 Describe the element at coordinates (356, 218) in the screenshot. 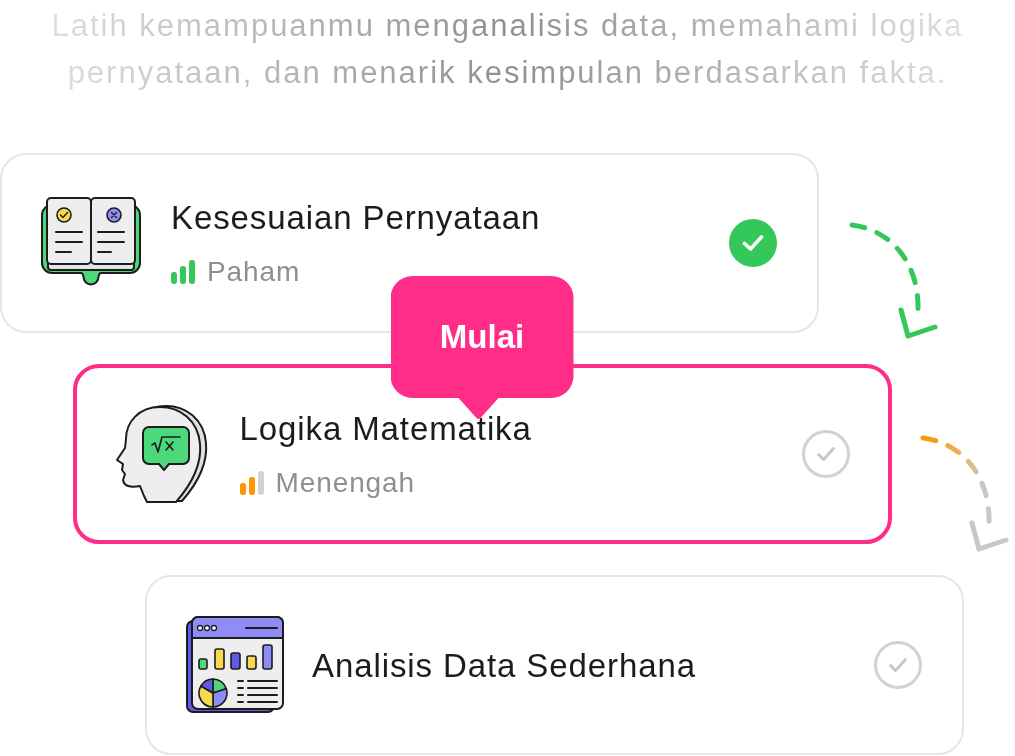

I see `lesson-title: Kesesuaian Pernyataan` at that location.